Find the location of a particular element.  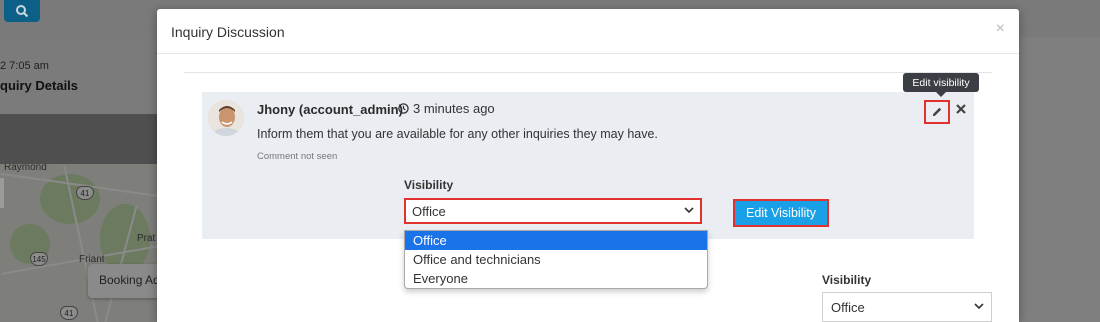

close-icon is located at coordinates (961, 109).